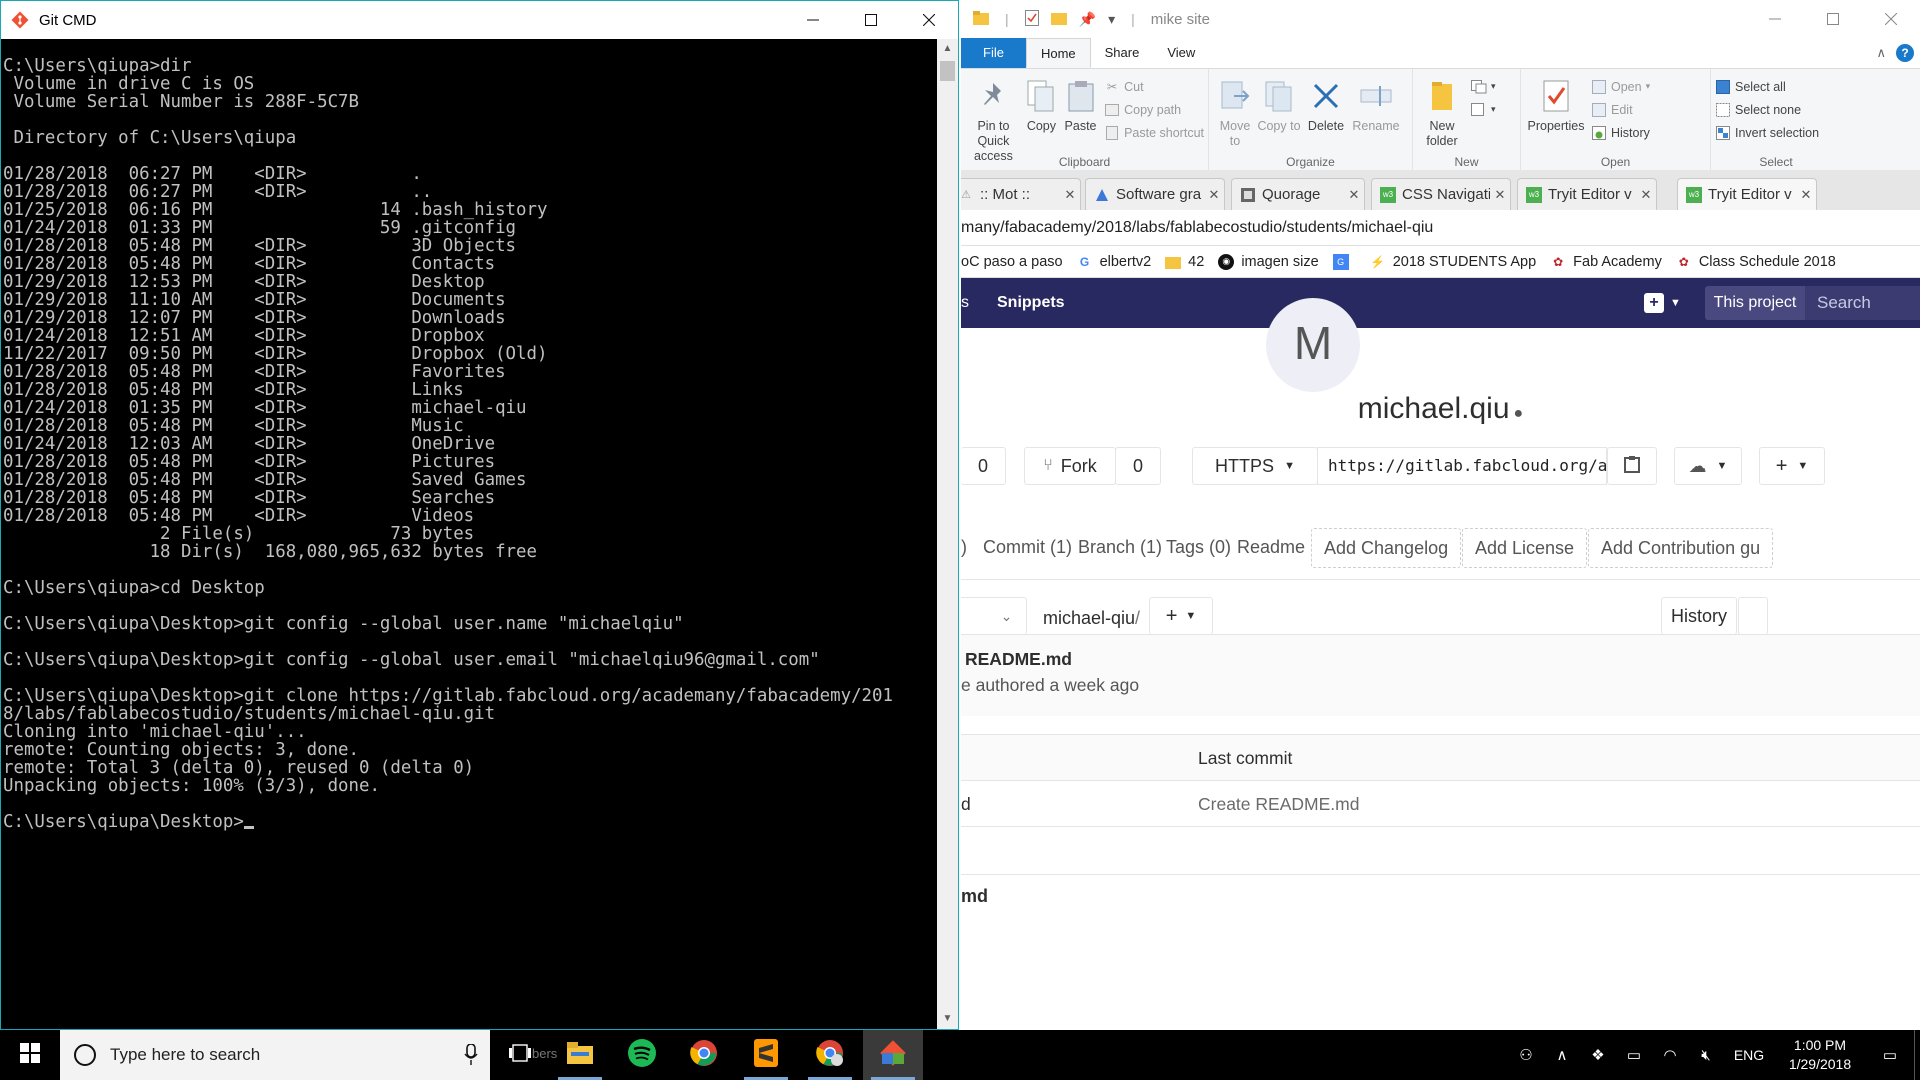 The image size is (1920, 1080). Describe the element at coordinates (1634, 1055) in the screenshot. I see `battery-icon: ▭` at that location.